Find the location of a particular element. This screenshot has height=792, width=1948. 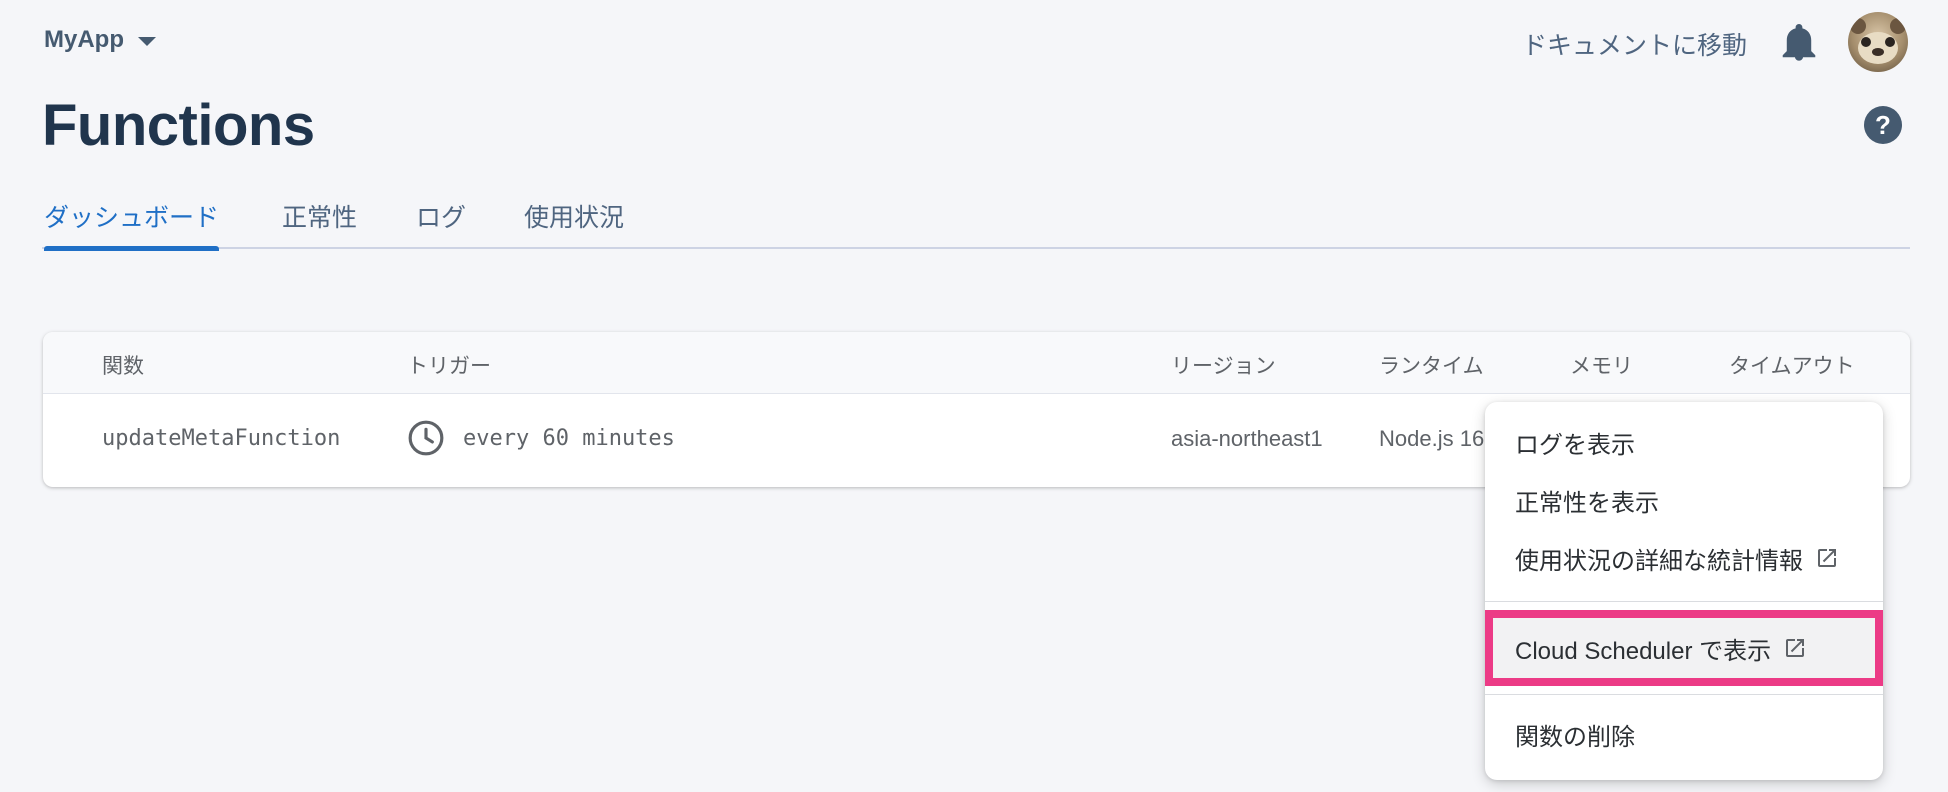

column-trigger: トリガー is located at coordinates (449, 366).